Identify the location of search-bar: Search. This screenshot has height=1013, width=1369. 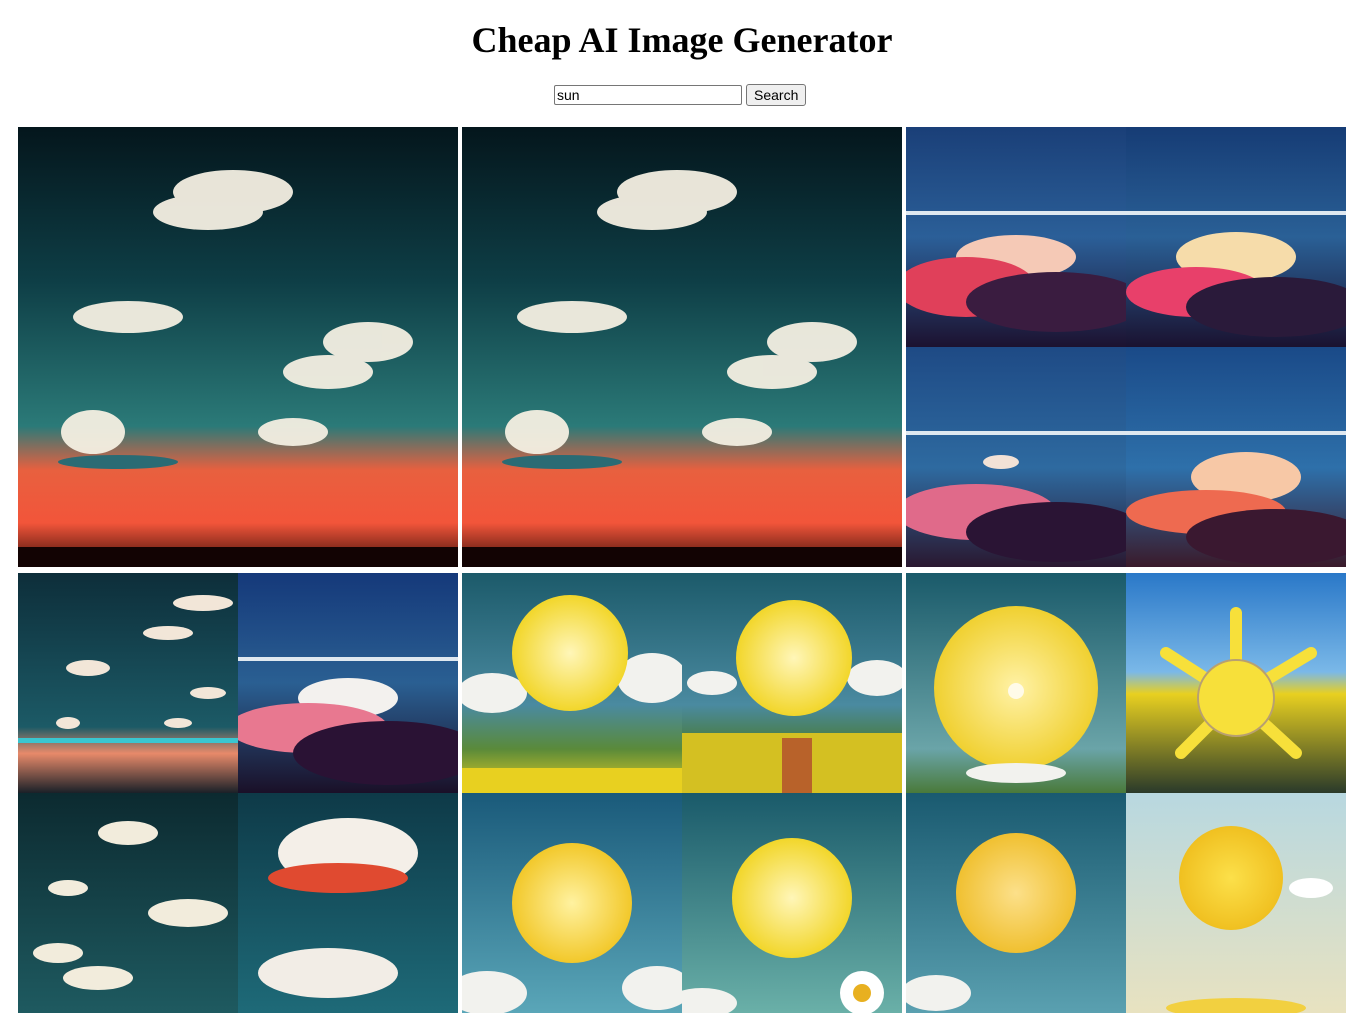
(680, 95).